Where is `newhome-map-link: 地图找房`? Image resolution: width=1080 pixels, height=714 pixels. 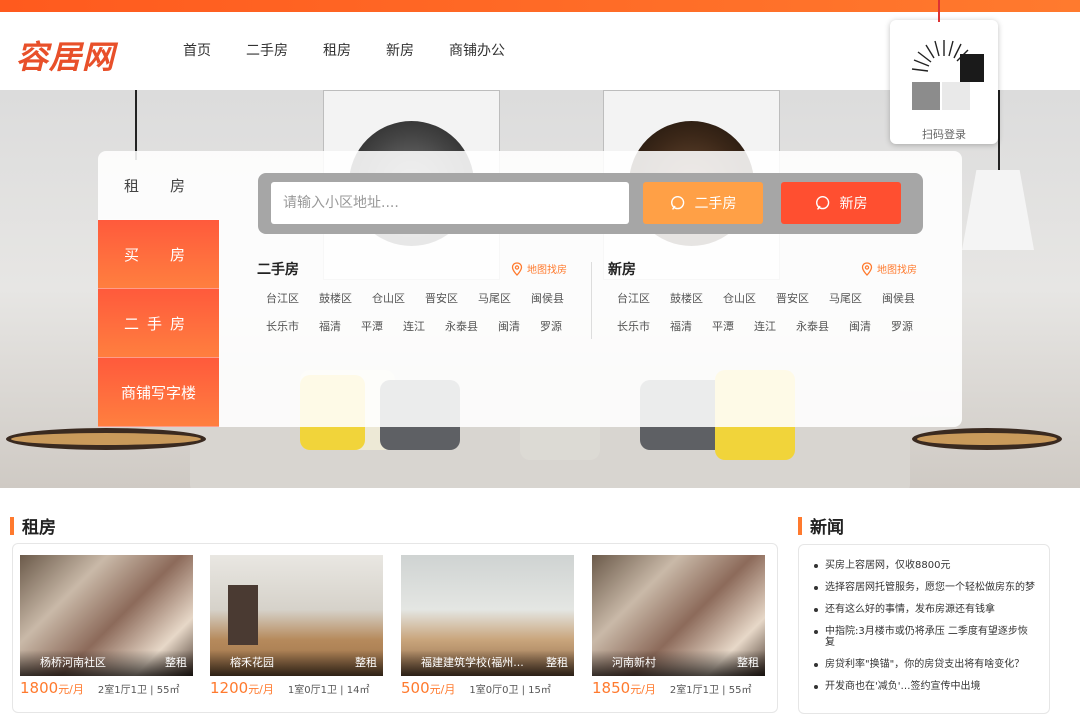 newhome-map-link: 地图找房 is located at coordinates (889, 268).